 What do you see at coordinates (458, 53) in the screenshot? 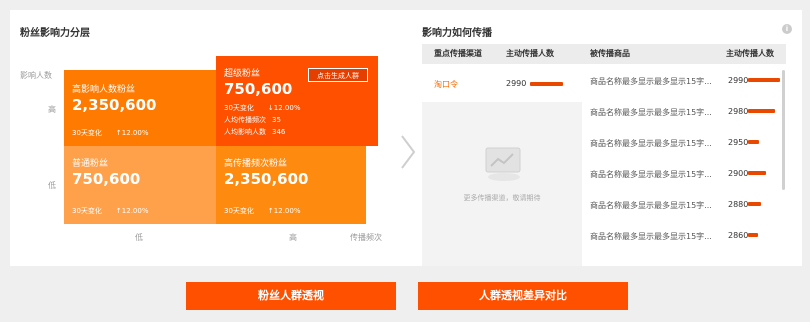
I see `col-channel: 重点传播渠道` at bounding box center [458, 53].